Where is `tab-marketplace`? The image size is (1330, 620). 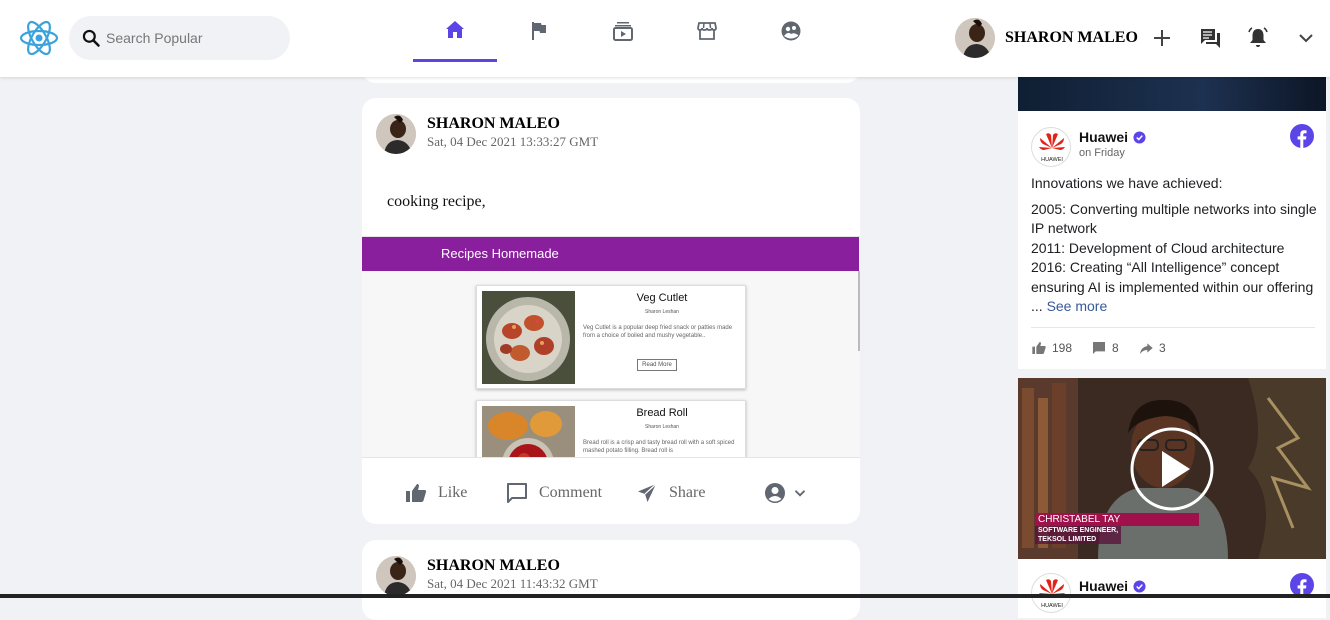 tab-marketplace is located at coordinates (707, 31).